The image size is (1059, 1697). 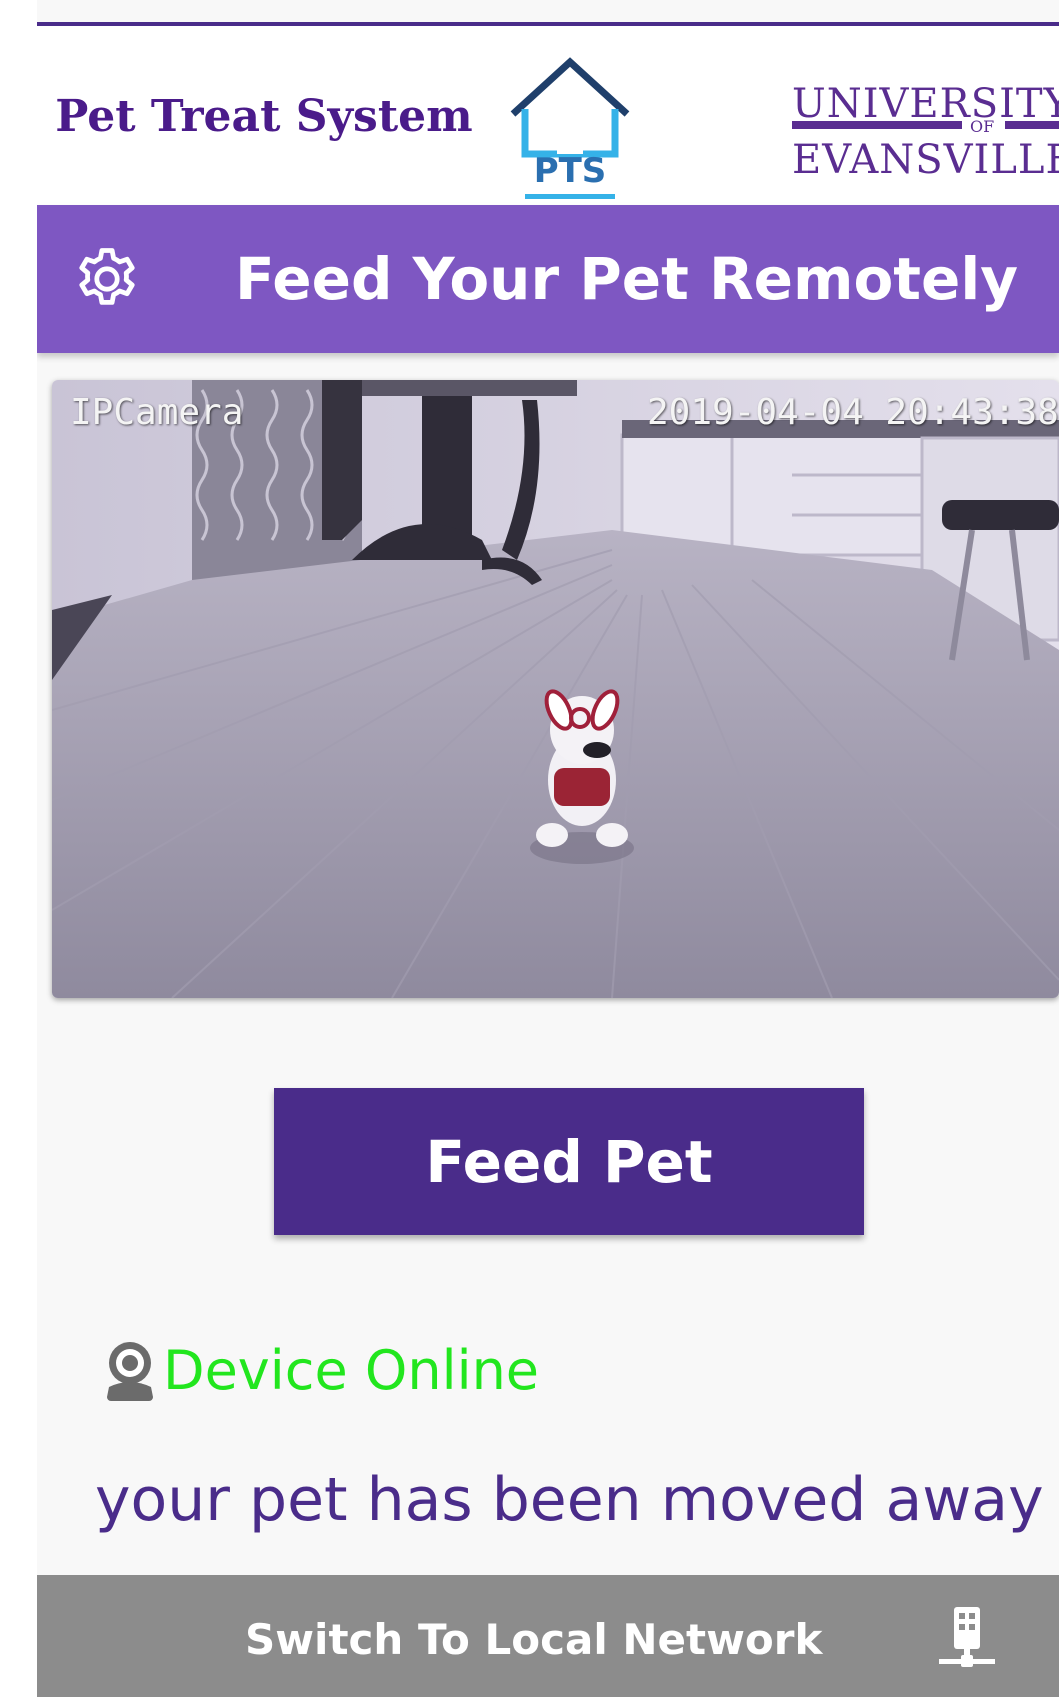 I want to click on university-logo: UNIVERSITY OF EVANSVILLE, so click(x=873, y=136).